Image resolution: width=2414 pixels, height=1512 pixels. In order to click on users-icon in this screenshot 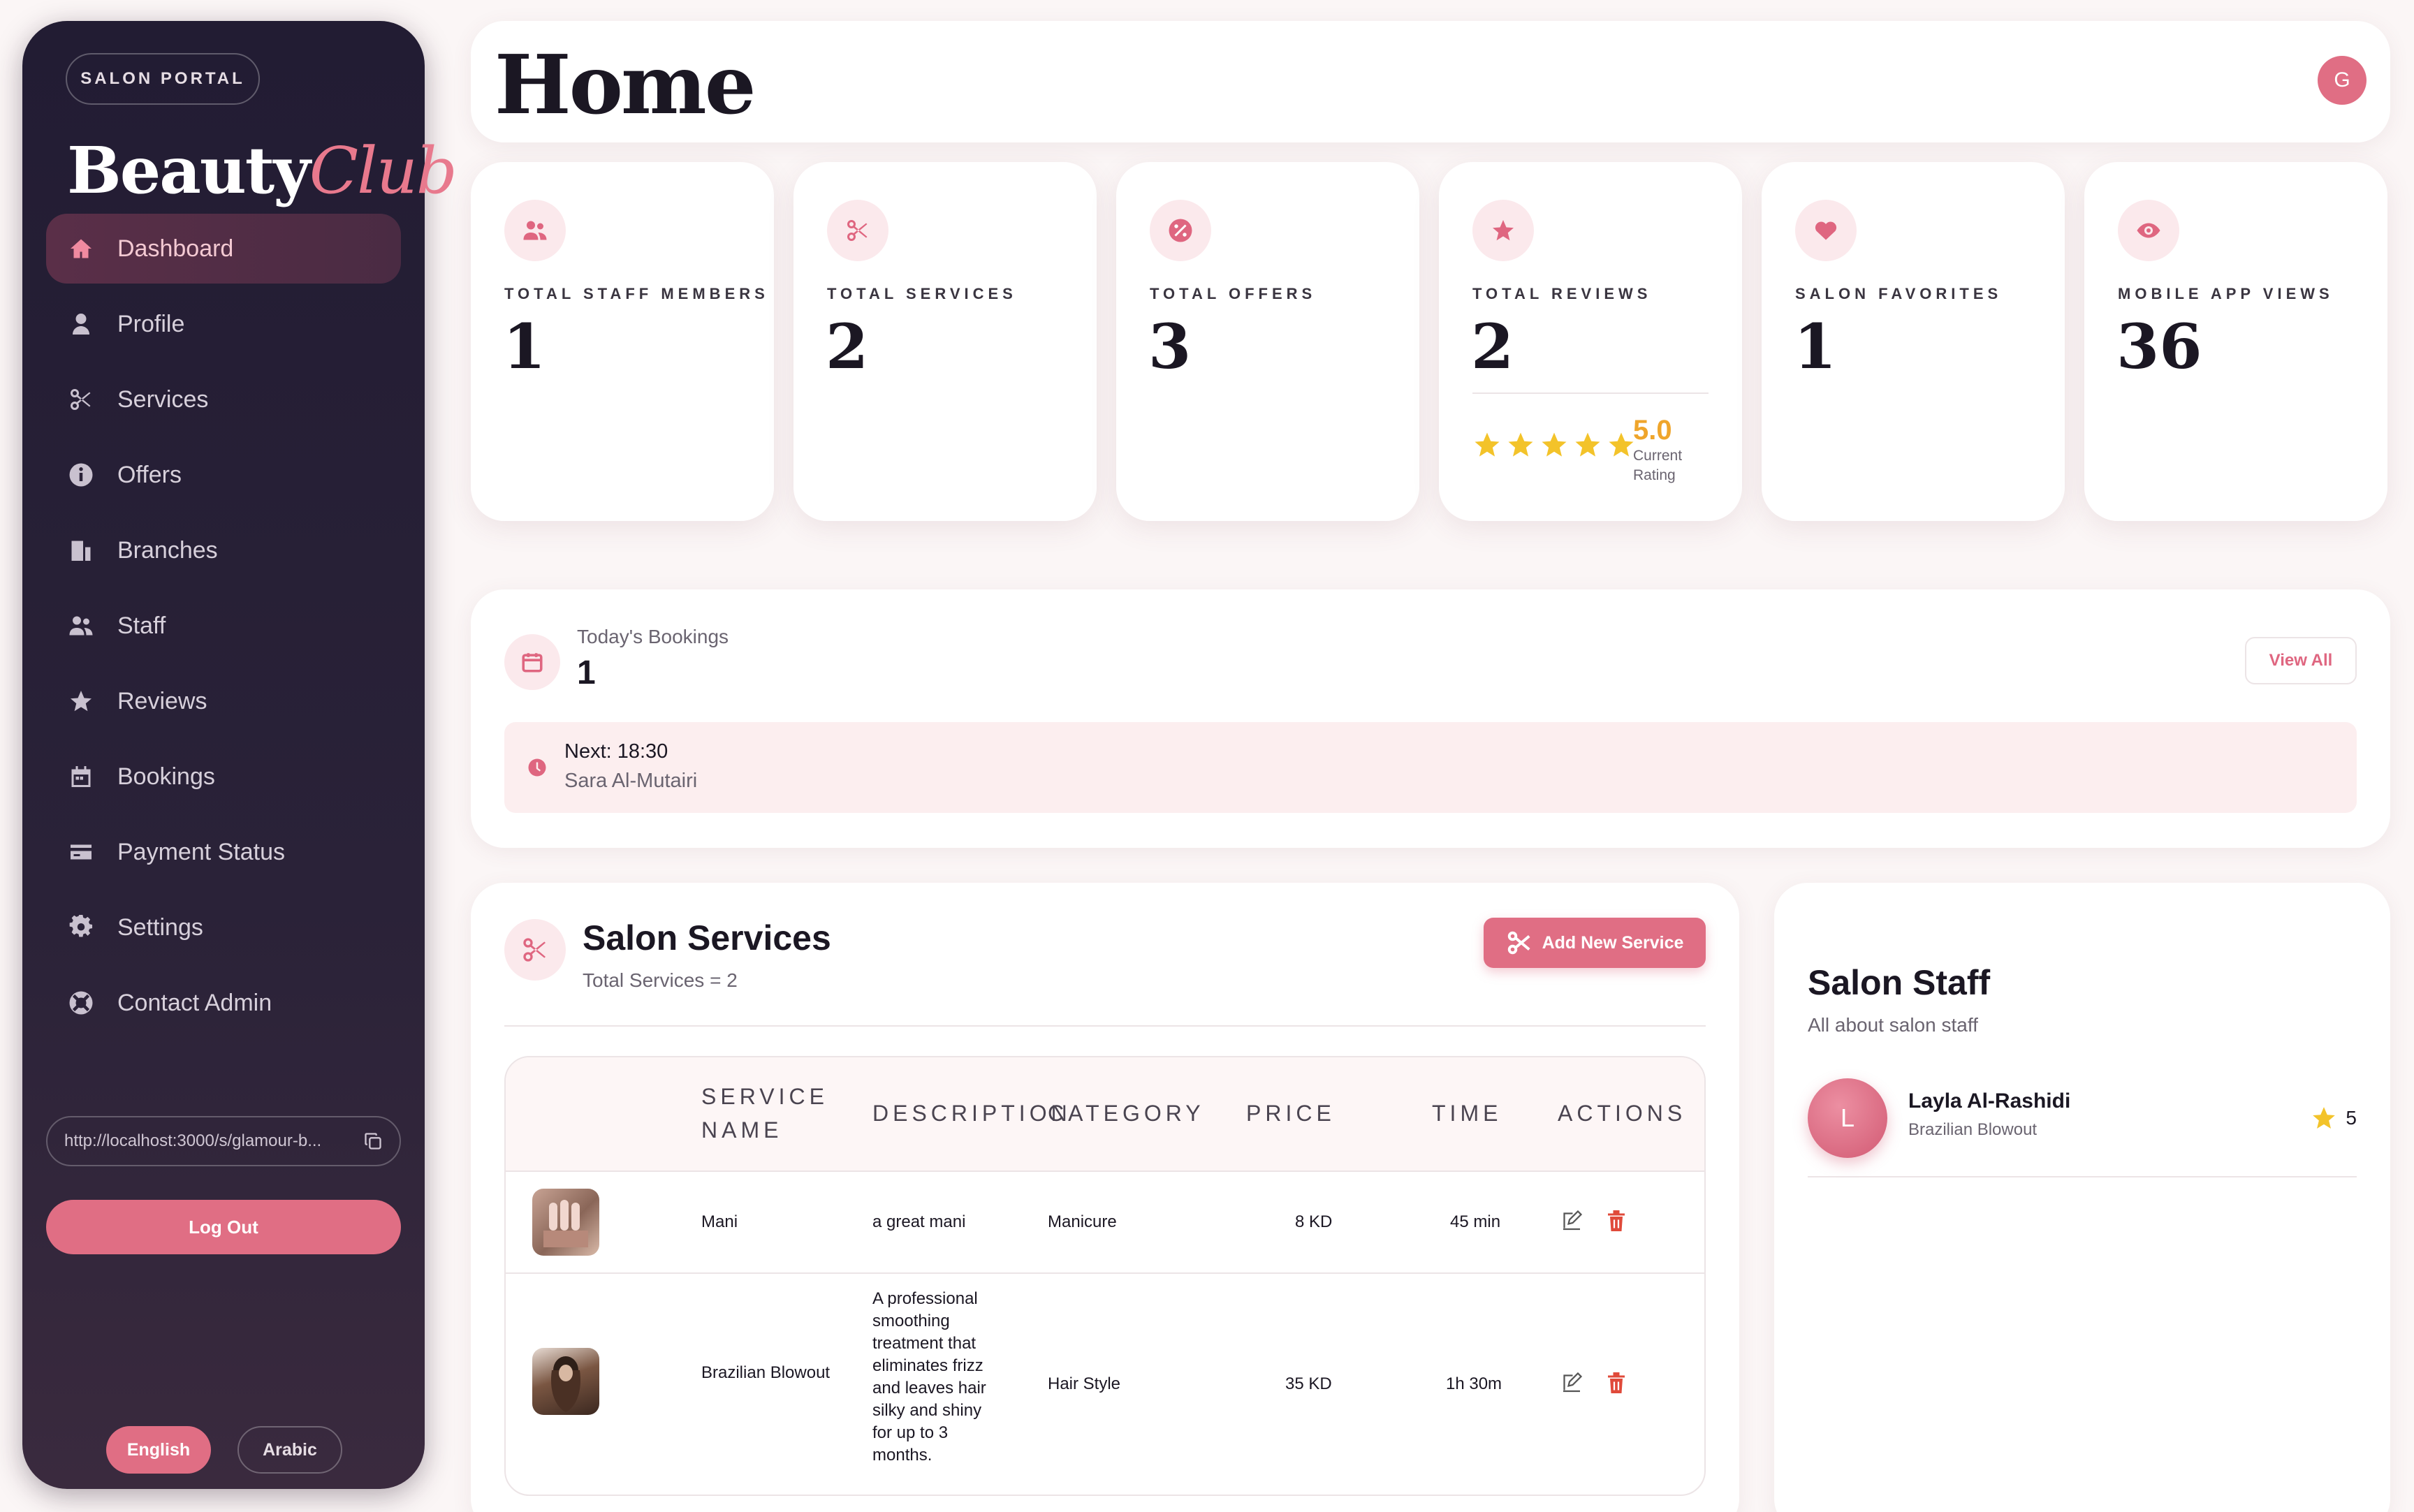, I will do `click(535, 231)`.